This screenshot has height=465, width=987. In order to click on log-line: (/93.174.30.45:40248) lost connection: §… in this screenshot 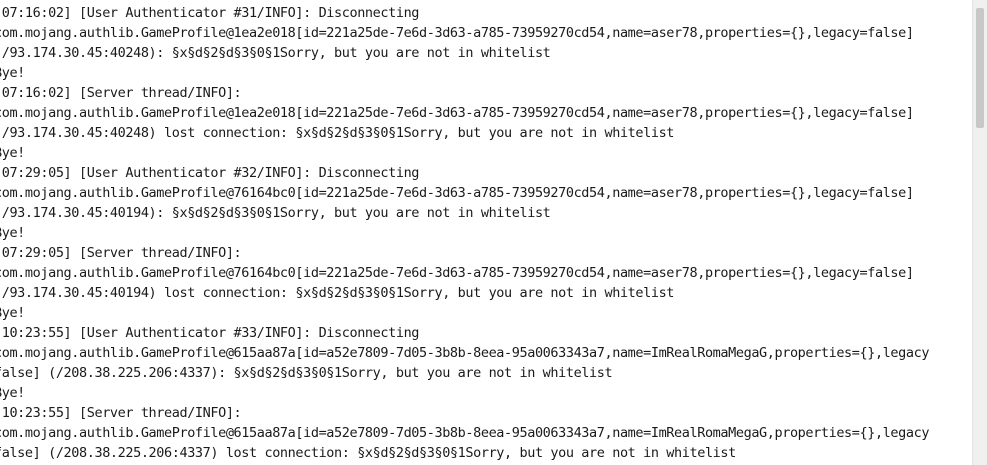, I will do `click(337, 133)`.